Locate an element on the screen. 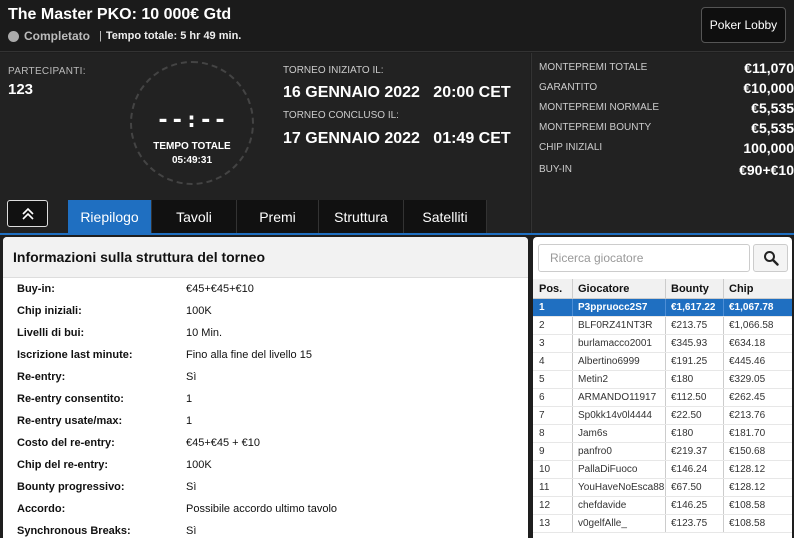 The height and width of the screenshot is (538, 794). status-dot-icon is located at coordinates (13, 36).